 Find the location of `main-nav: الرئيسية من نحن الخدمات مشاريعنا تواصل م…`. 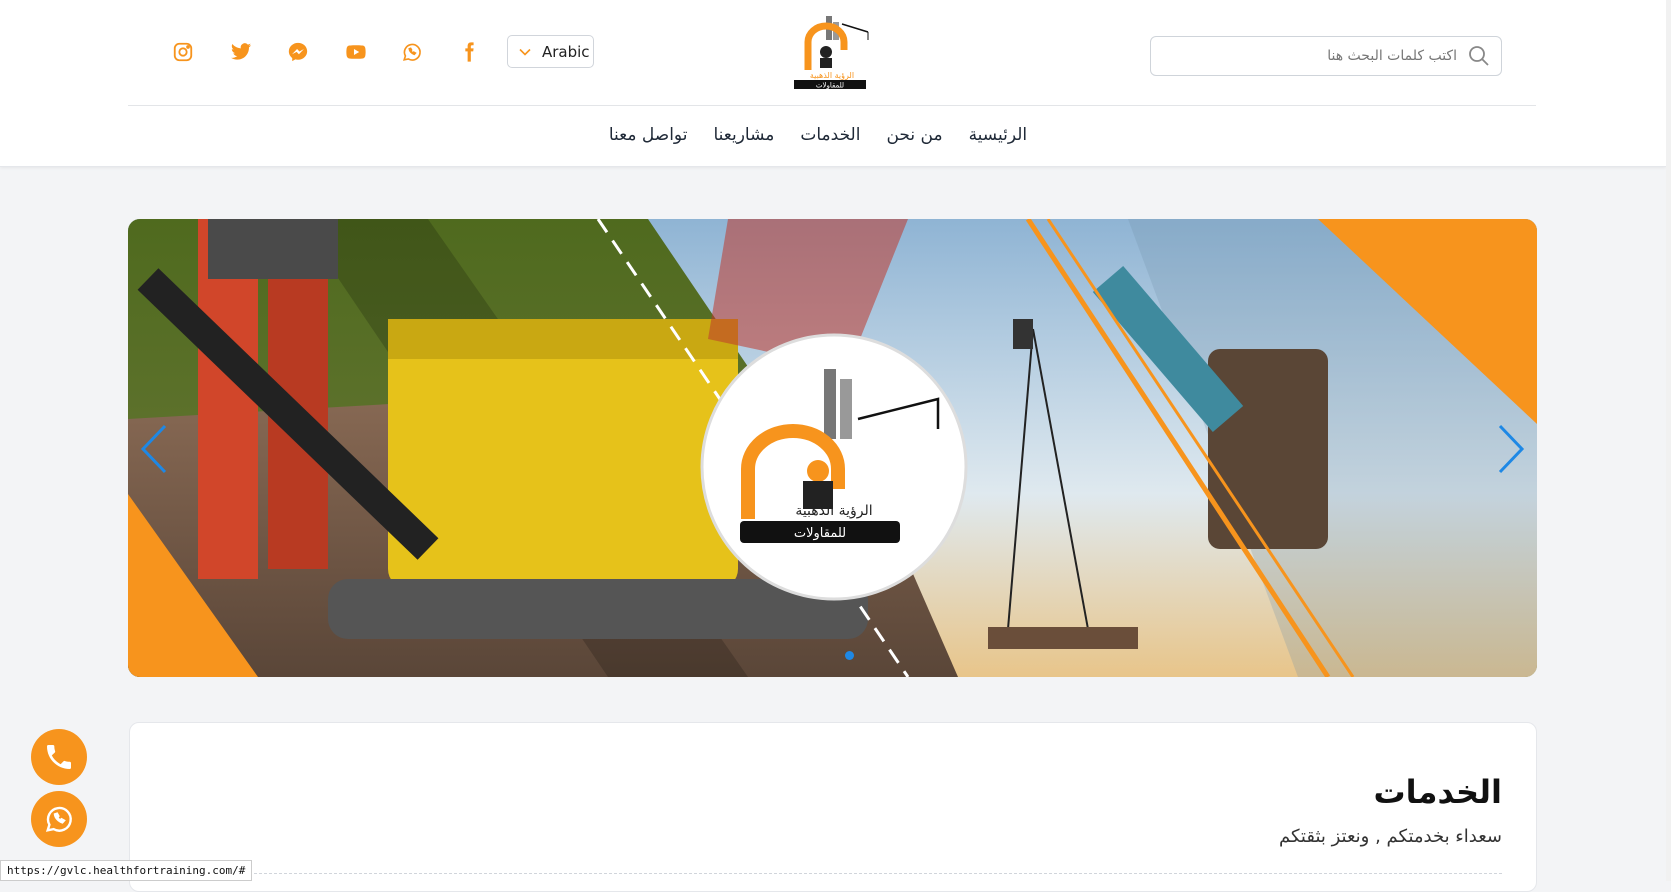

main-nav: الرئيسية من نحن الخدمات مشاريعنا تواصل م… is located at coordinates (833, 135).